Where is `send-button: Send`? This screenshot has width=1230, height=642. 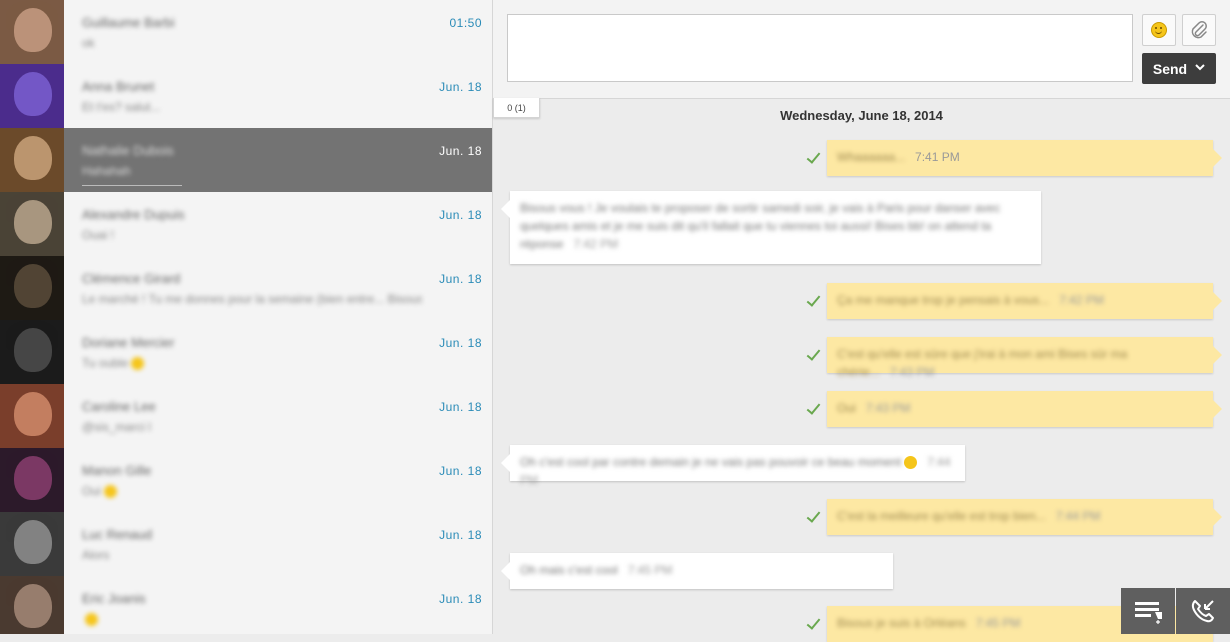
send-button: Send is located at coordinates (1179, 68).